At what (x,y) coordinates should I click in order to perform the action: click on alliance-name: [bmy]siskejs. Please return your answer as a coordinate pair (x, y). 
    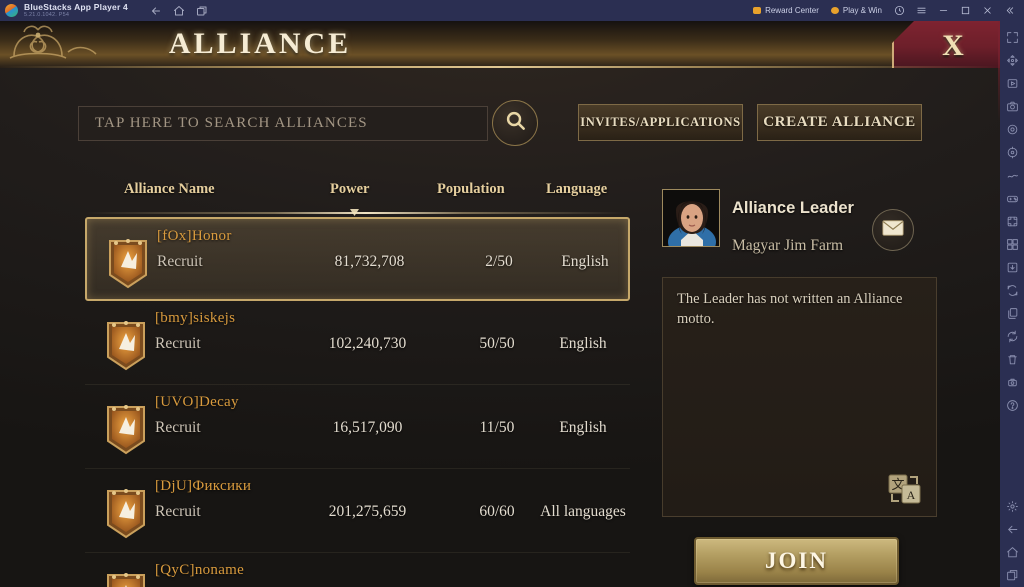
    Looking at the image, I should click on (195, 318).